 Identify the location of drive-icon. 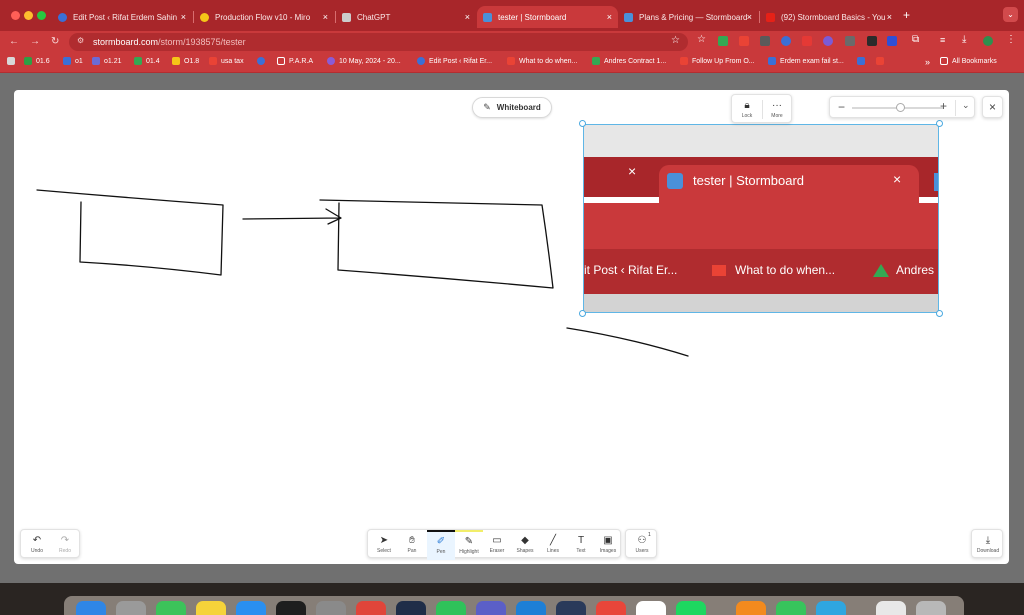
(881, 270).